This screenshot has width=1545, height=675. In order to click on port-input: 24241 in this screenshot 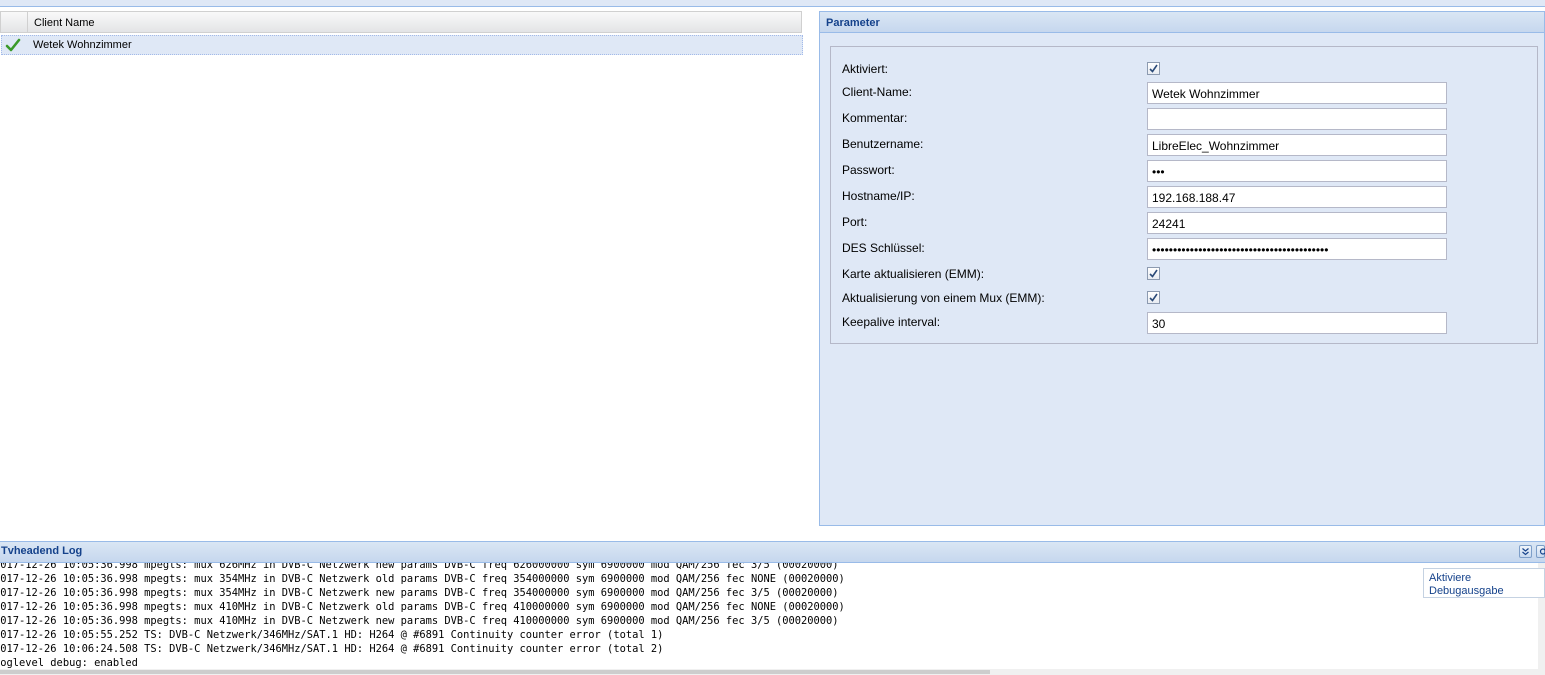, I will do `click(1297, 223)`.